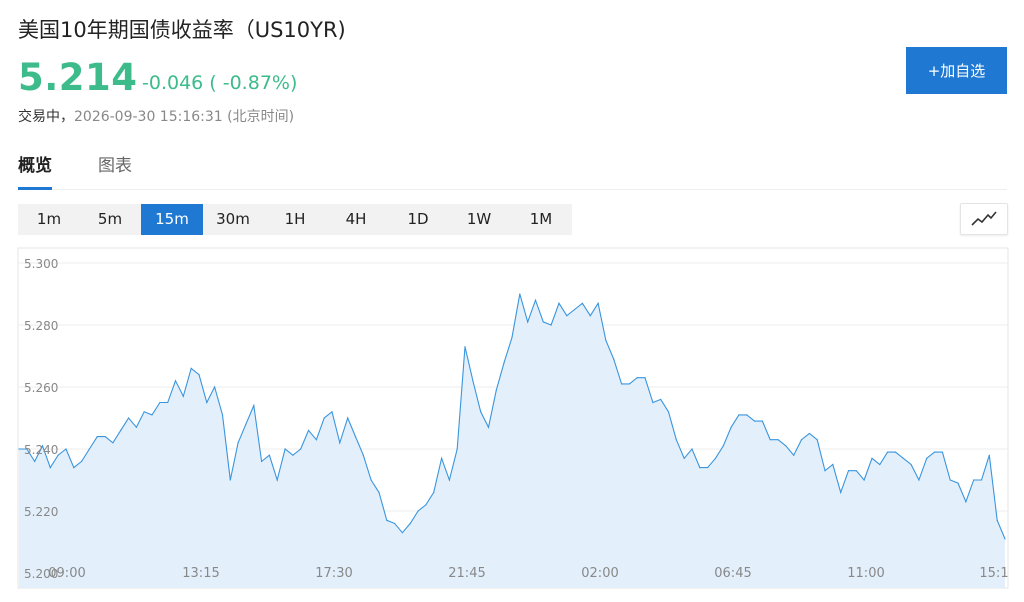  What do you see at coordinates (865, 573) in the screenshot?
I see `x-tick-label: 11:00` at bounding box center [865, 573].